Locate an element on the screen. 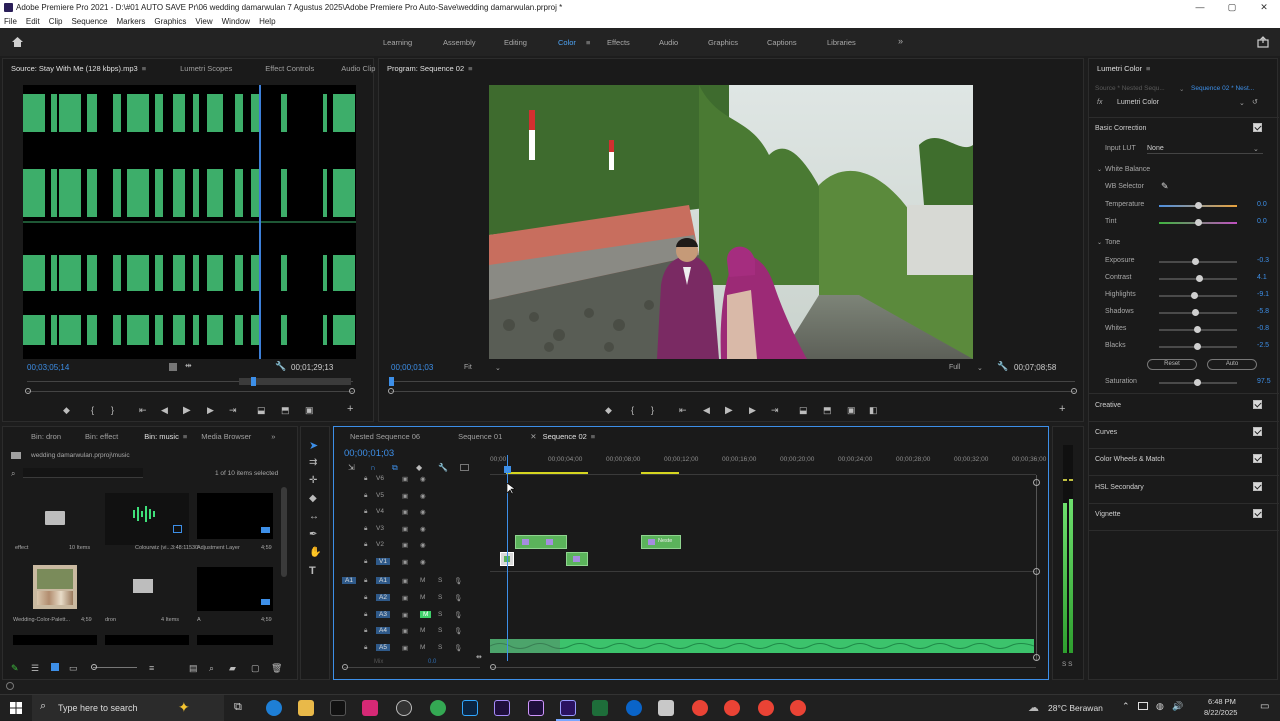 Image resolution: width=1280 pixels, height=721 pixels. menu-markers: Markers is located at coordinates (131, 21).